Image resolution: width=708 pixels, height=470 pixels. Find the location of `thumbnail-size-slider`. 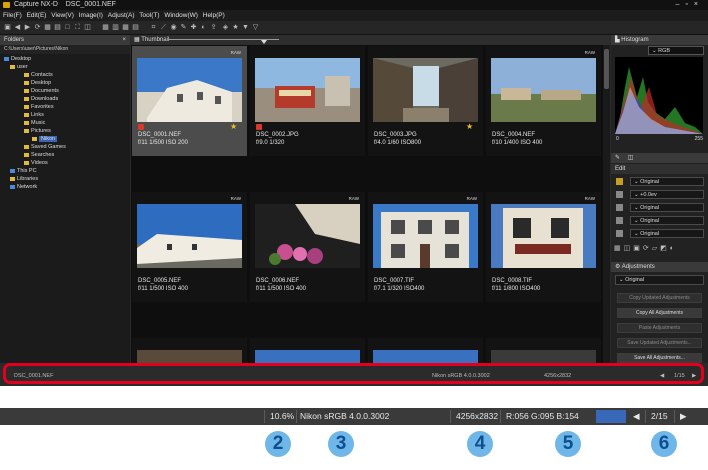

thumbnail-size-slider is located at coordinates (224, 41).